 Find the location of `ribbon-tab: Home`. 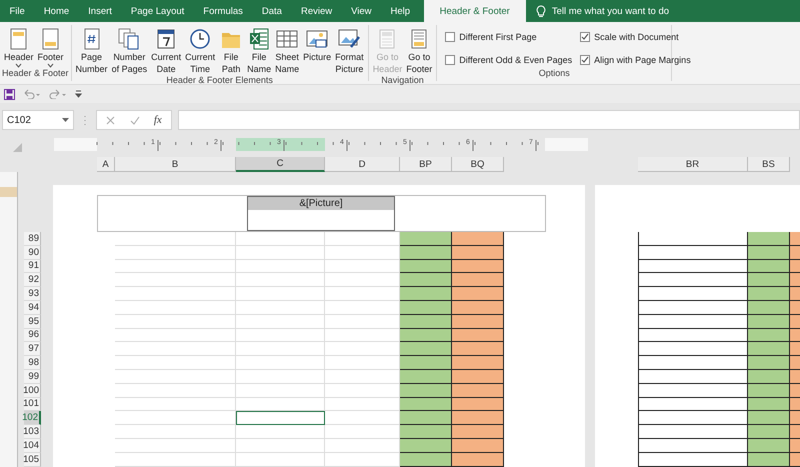

ribbon-tab: Home is located at coordinates (56, 11).